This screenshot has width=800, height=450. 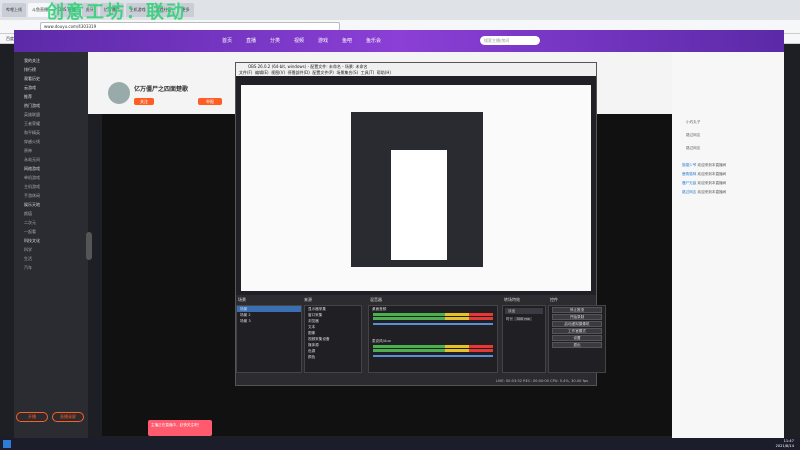 I want to click on duration-label: 时长 300 ms, so click(x=524, y=319).